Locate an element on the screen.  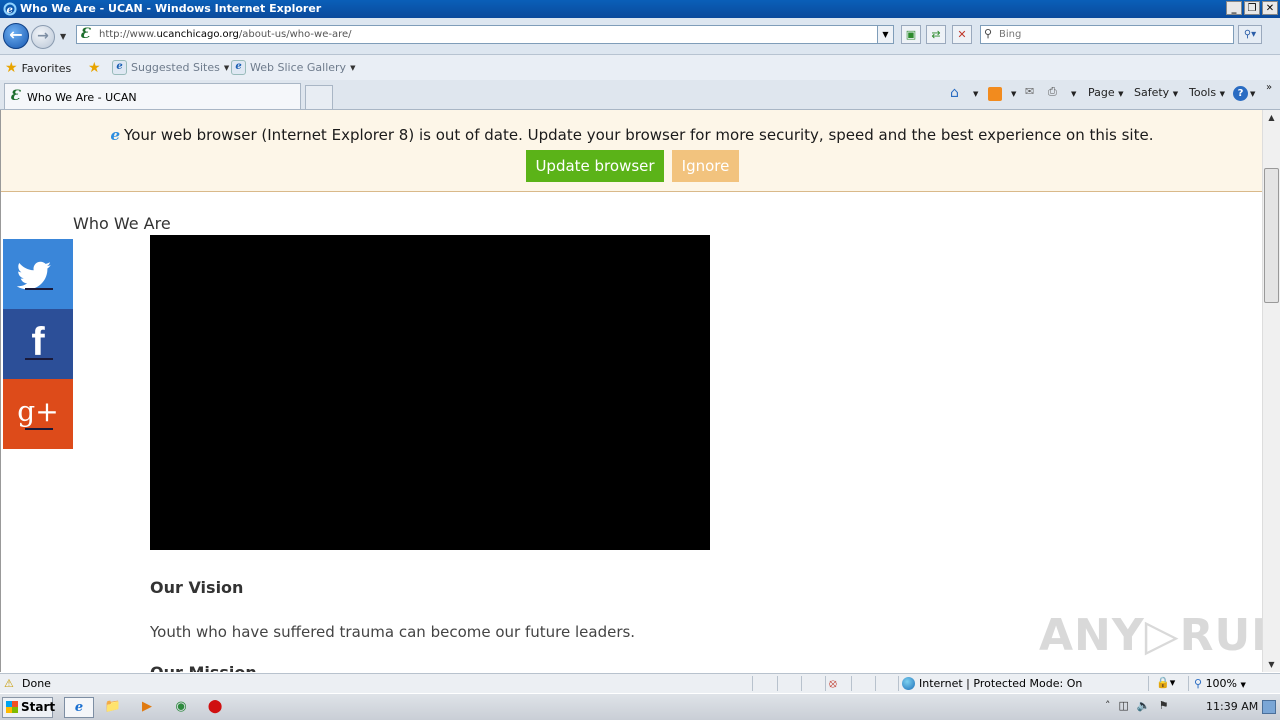
home-icon: ⌂ is located at coordinates (958, 93).